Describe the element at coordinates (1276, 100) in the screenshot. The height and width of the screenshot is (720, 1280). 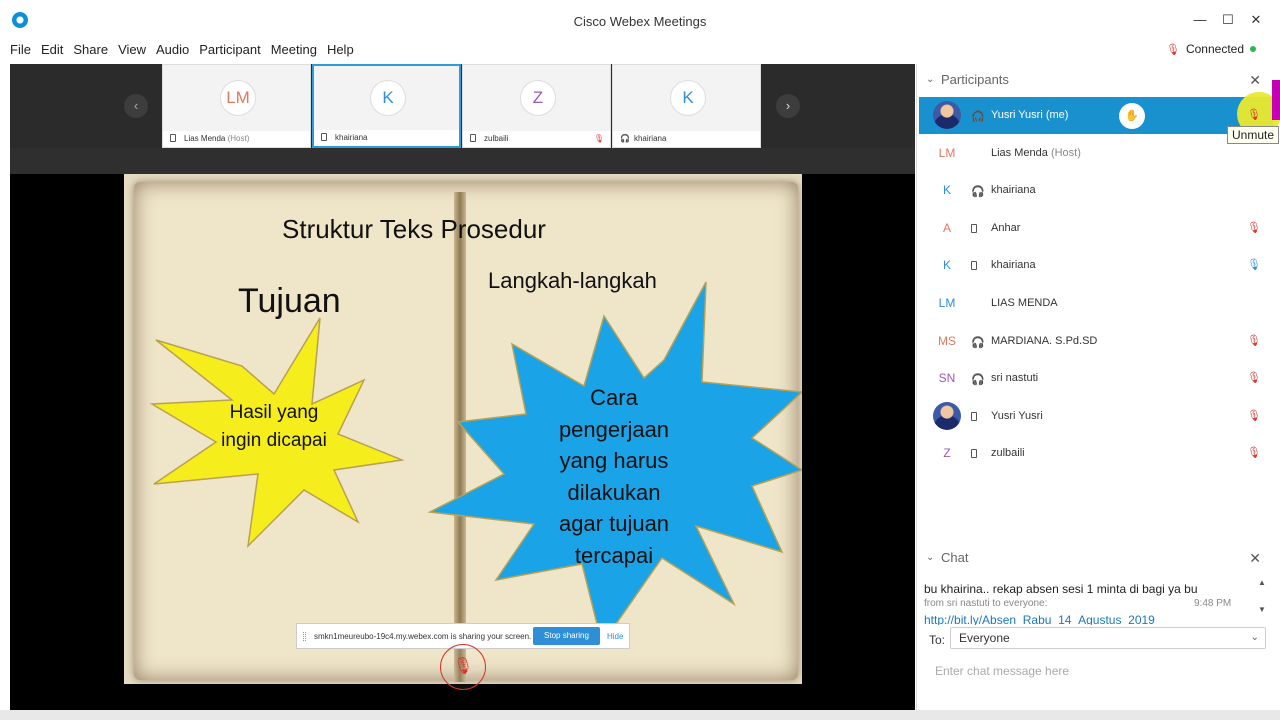
I see `desktop-edge-strip` at that location.